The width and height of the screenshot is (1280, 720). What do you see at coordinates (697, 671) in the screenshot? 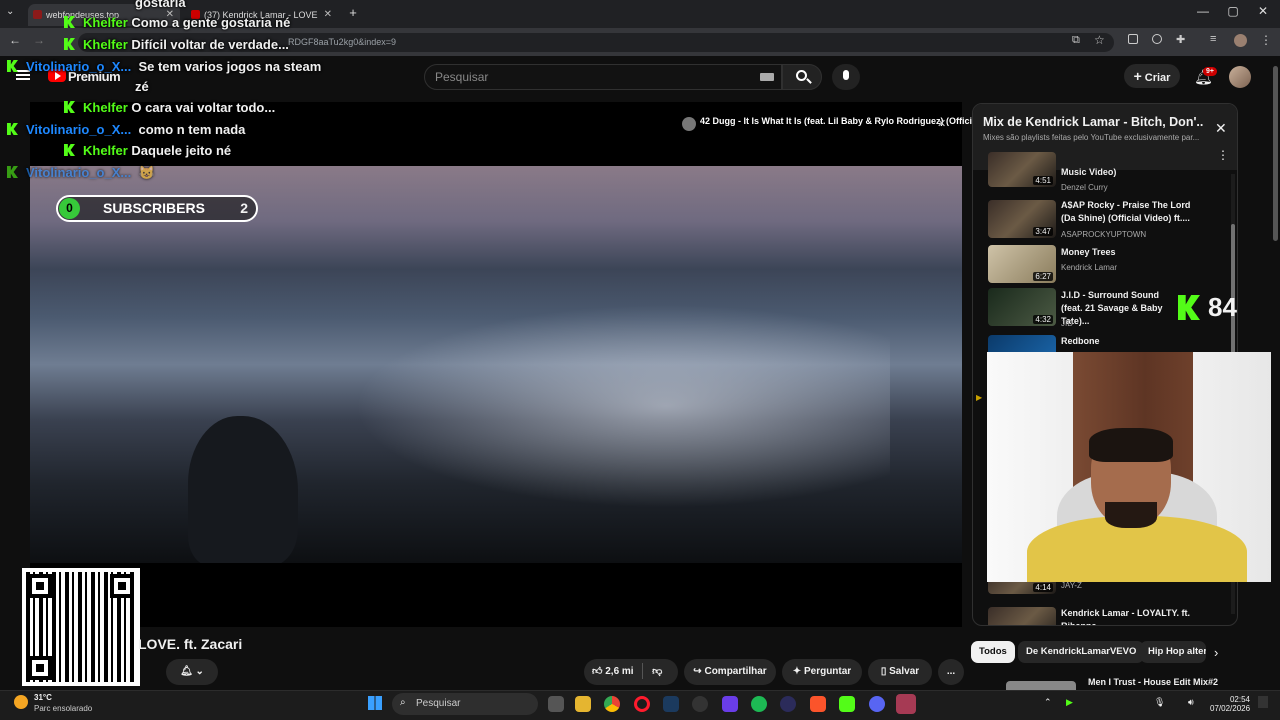
I see `share-icon: ↪` at bounding box center [697, 671].